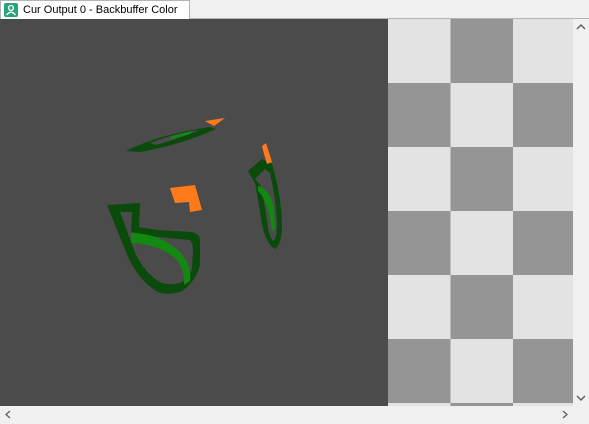 The image size is (589, 424). Describe the element at coordinates (286, 412) in the screenshot. I see `horizontal-scrollbar` at that location.